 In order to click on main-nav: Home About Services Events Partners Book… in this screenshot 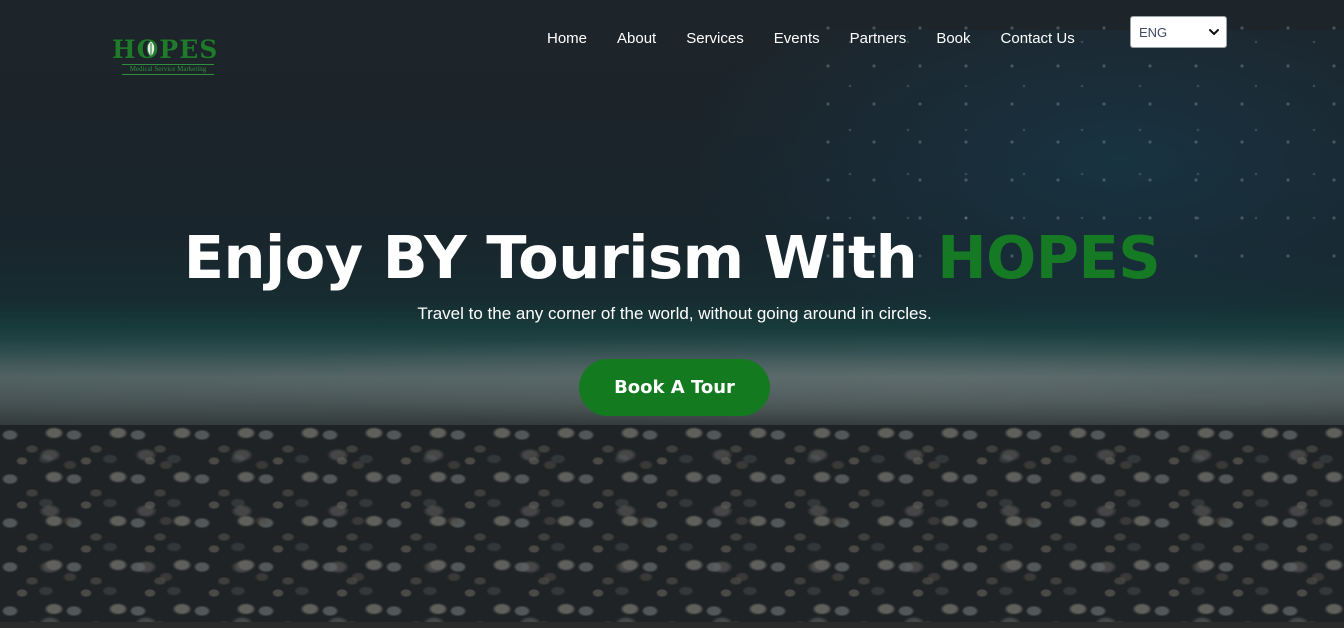, I will do `click(811, 39)`.